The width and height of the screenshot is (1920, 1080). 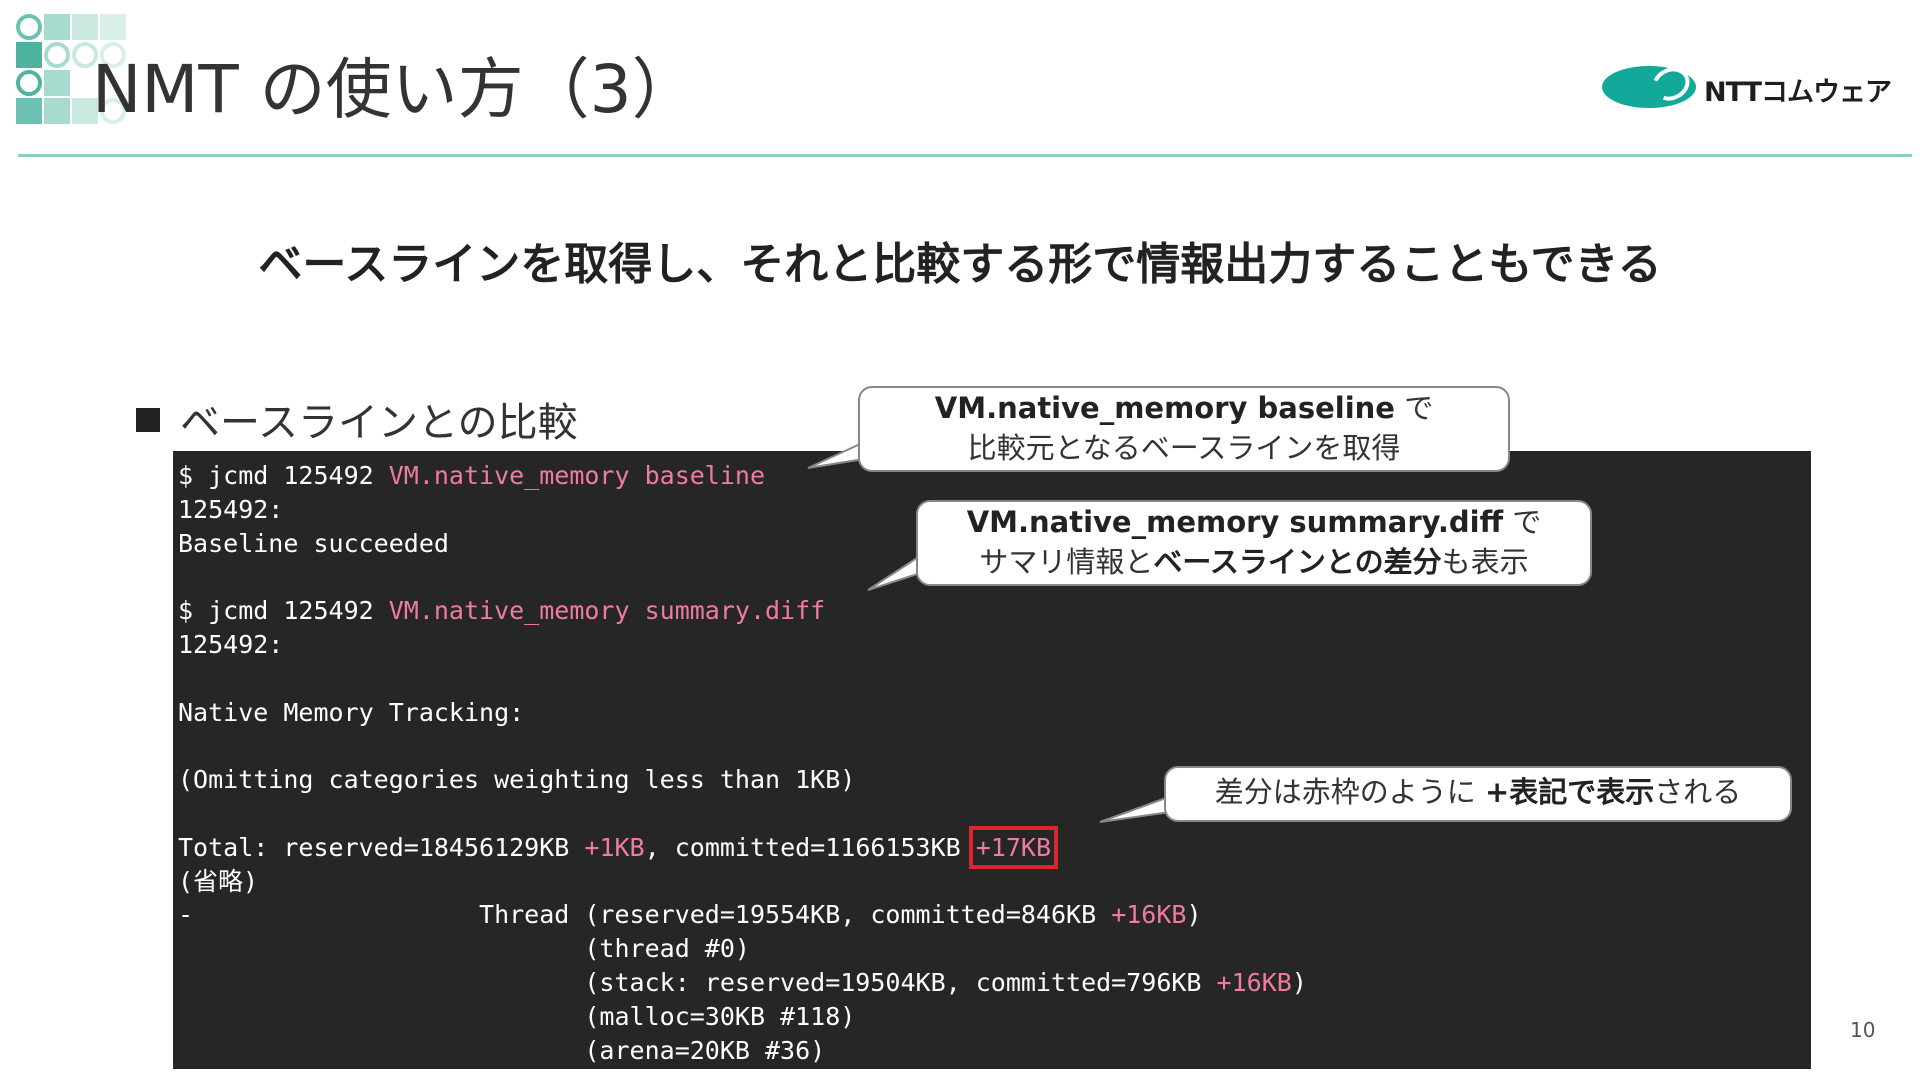 I want to click on callout-line: VM.native_memory baseline で, so click(x=1184, y=408).